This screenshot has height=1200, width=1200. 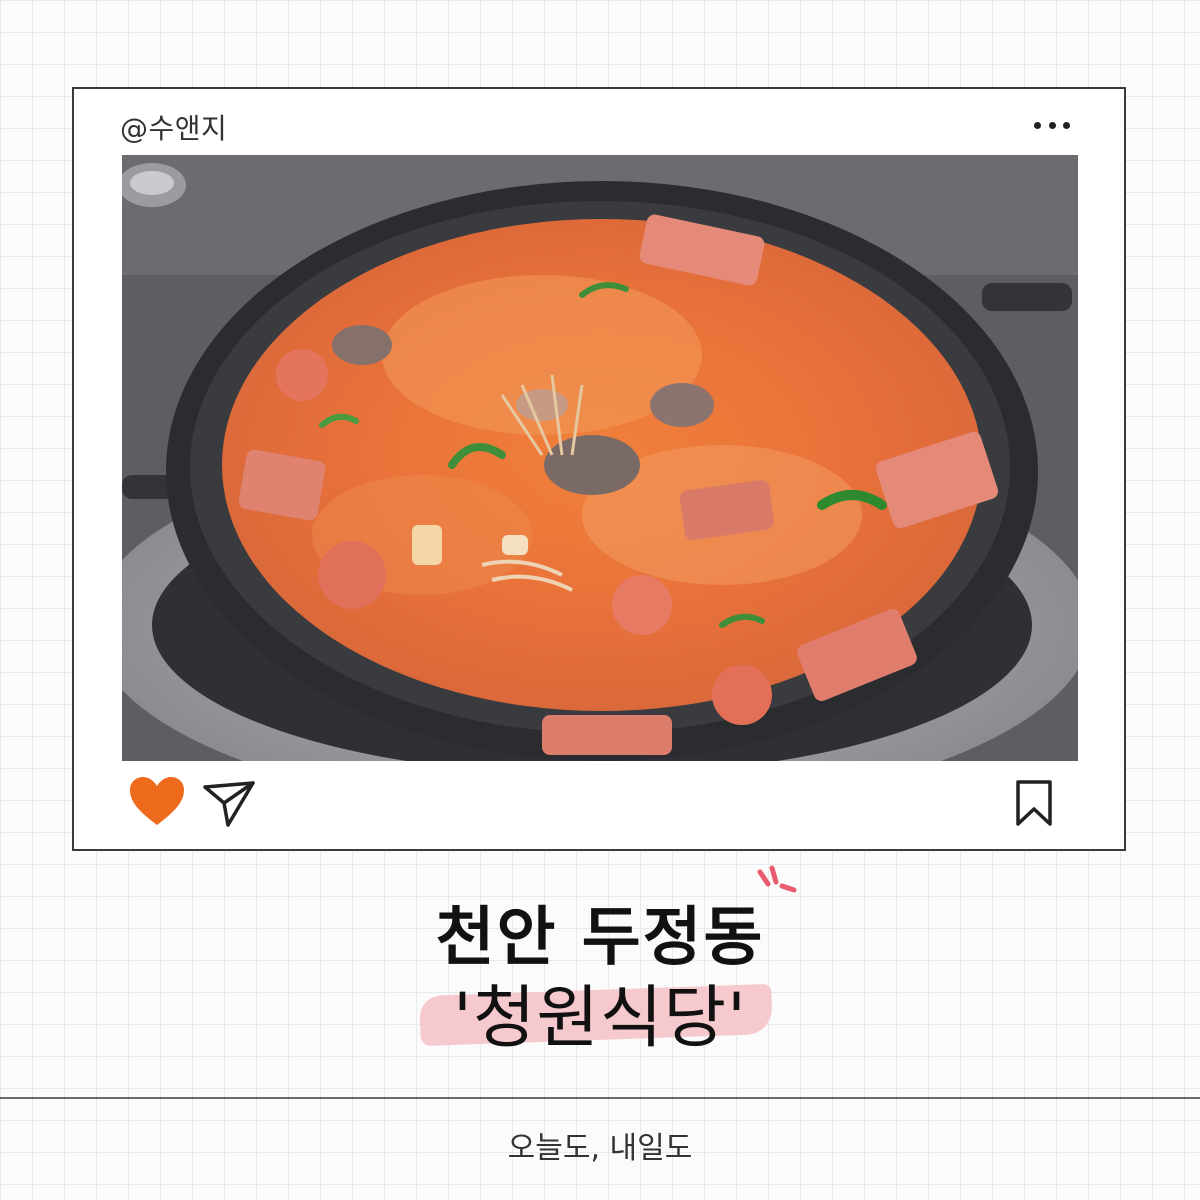 What do you see at coordinates (600, 1098) in the screenshot?
I see `footer-divider` at bounding box center [600, 1098].